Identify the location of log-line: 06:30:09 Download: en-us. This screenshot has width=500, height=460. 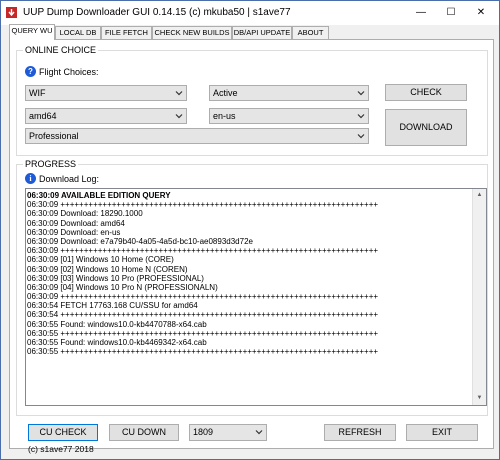
(74, 232).